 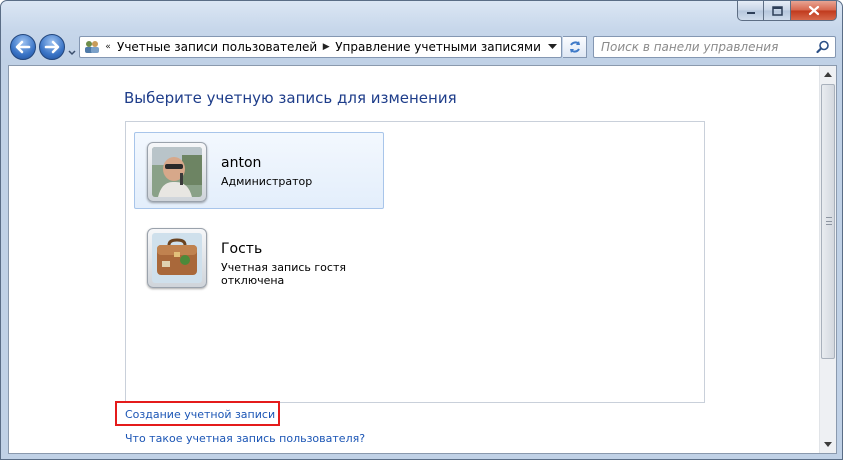 I want to click on maximize-icon, so click(x=777, y=10).